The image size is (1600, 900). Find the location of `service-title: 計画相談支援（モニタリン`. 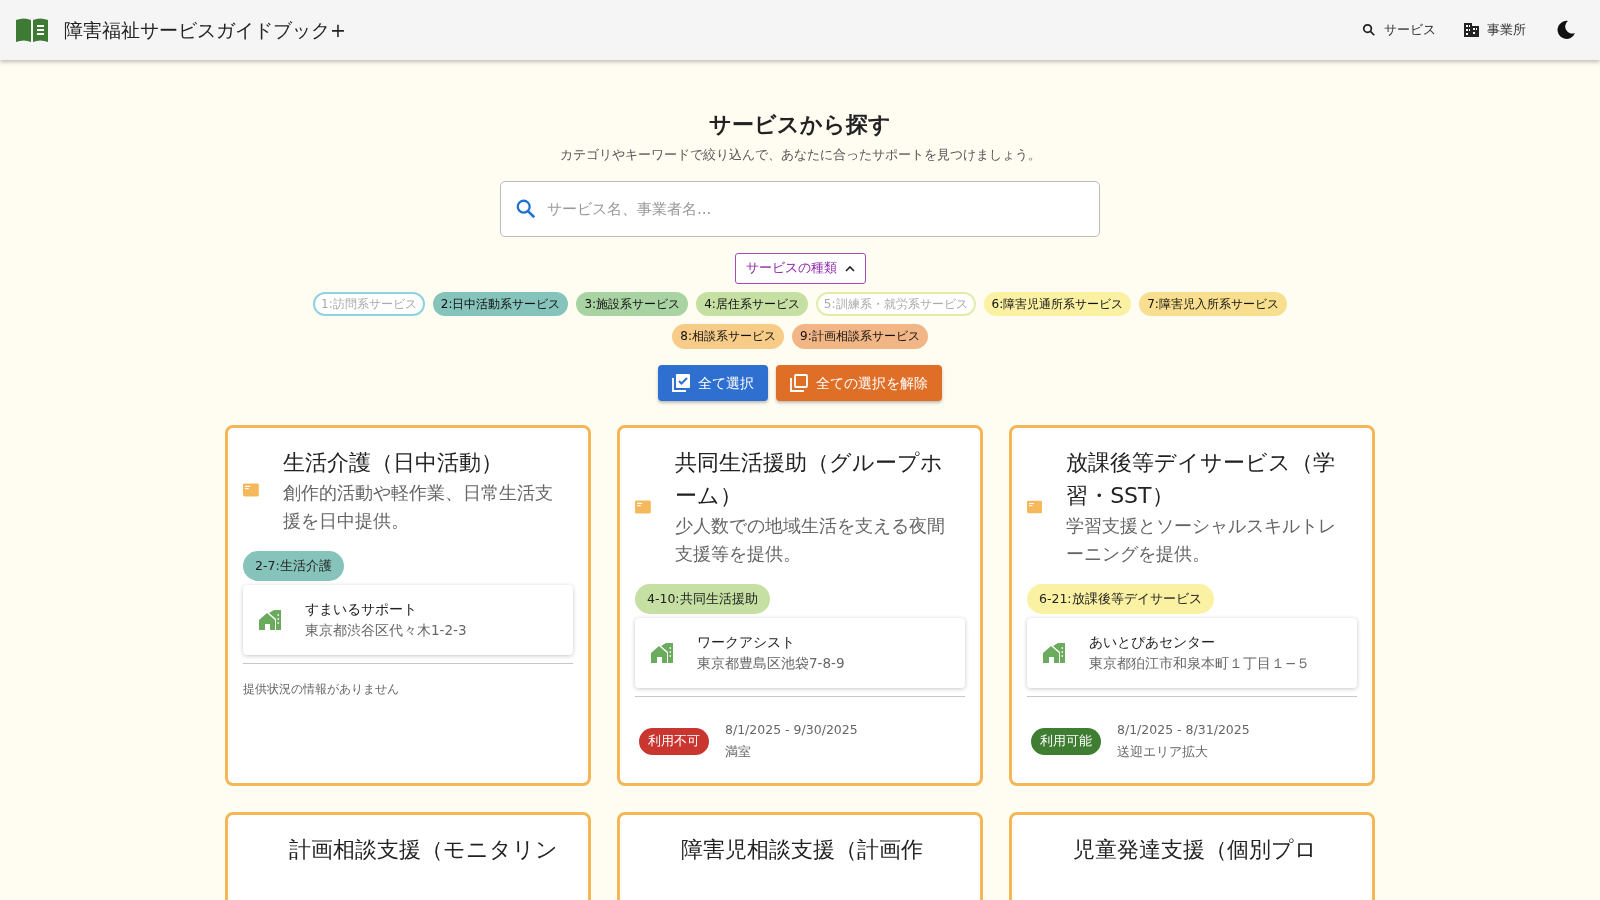

service-title: 計画相談支援（モニタリン is located at coordinates (424, 849).